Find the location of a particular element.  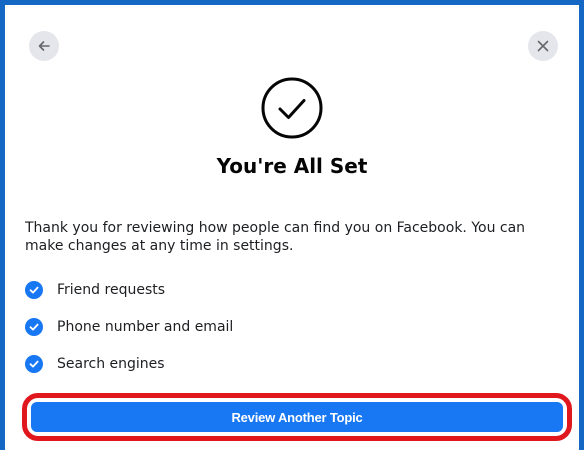

list-item: Phone number and email is located at coordinates (295, 327).